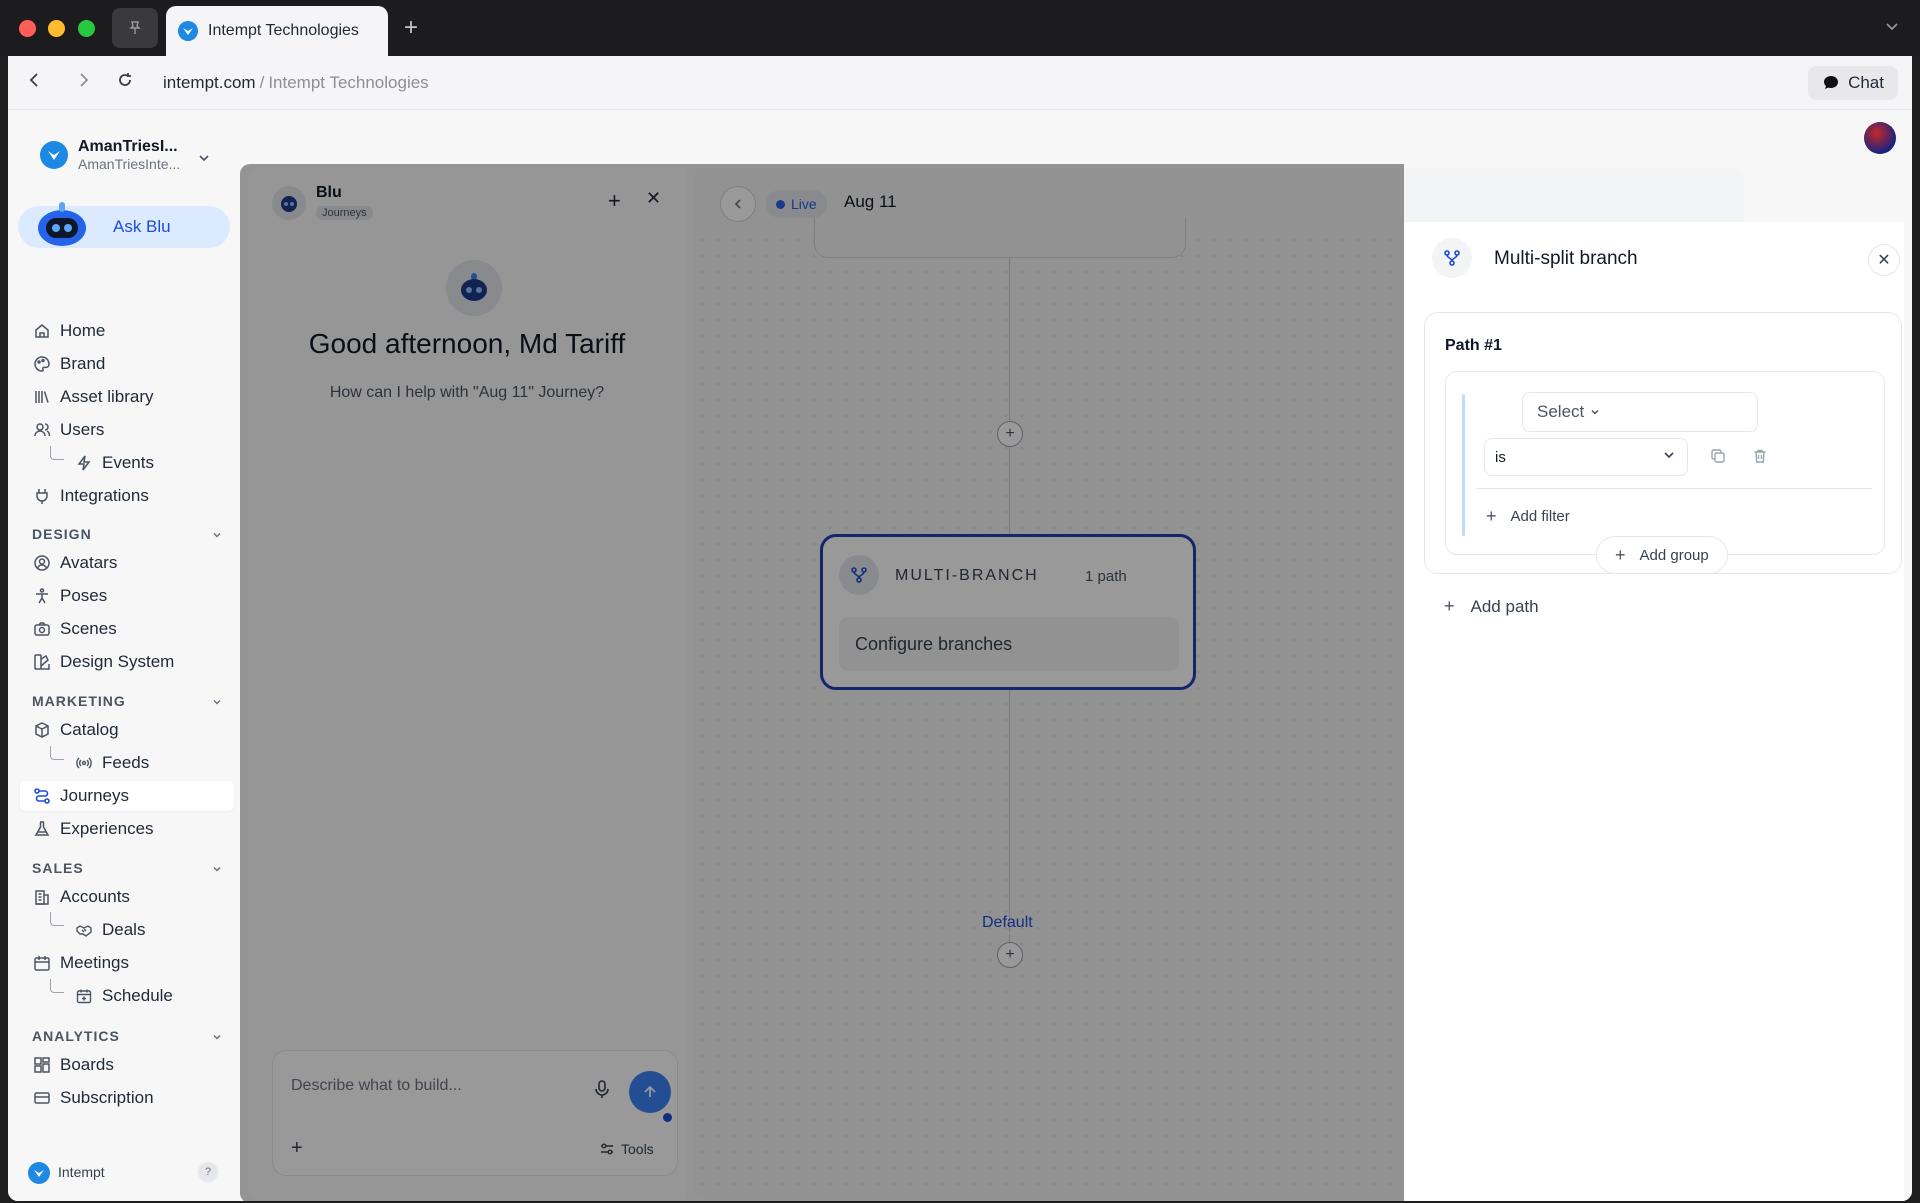 The height and width of the screenshot is (1203, 1920). What do you see at coordinates (76, 1036) in the screenshot?
I see `section-header-analytics: ANALYTICS` at bounding box center [76, 1036].